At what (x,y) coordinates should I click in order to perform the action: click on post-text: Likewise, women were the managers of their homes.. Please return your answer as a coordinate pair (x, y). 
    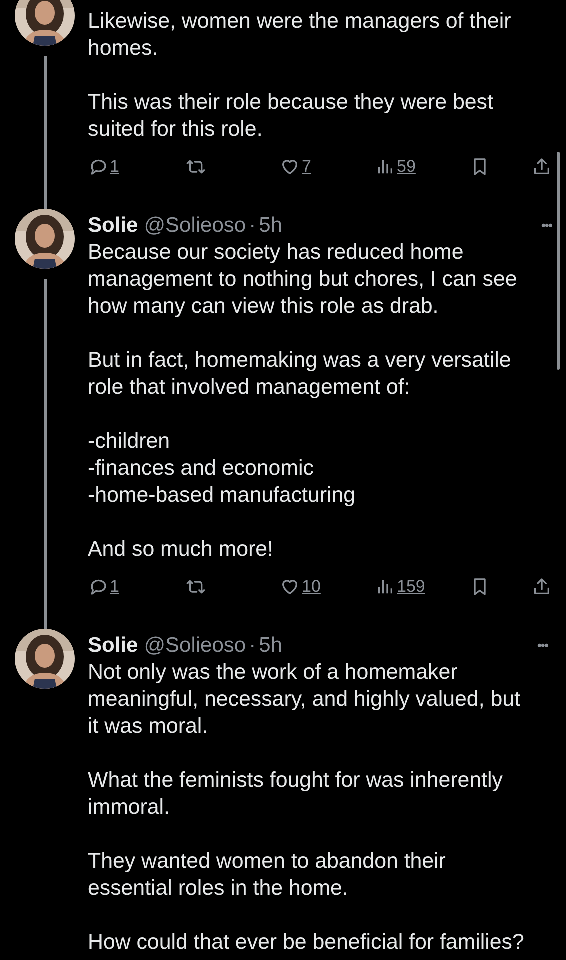
    Looking at the image, I should click on (300, 35).